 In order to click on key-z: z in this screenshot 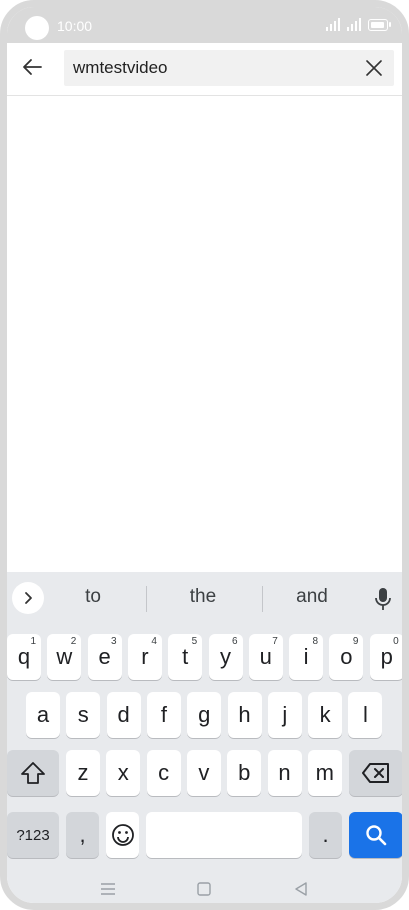, I will do `click(83, 773)`.